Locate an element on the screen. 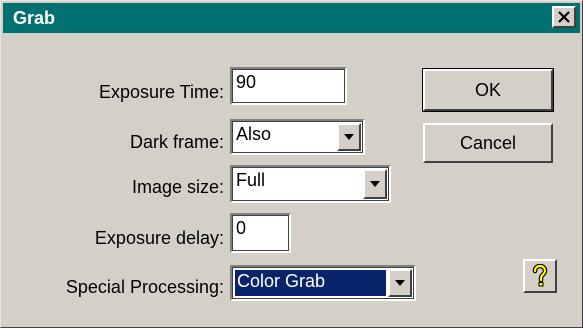 The image size is (583, 328). dark-frame-dropdown-button is located at coordinates (349, 137).